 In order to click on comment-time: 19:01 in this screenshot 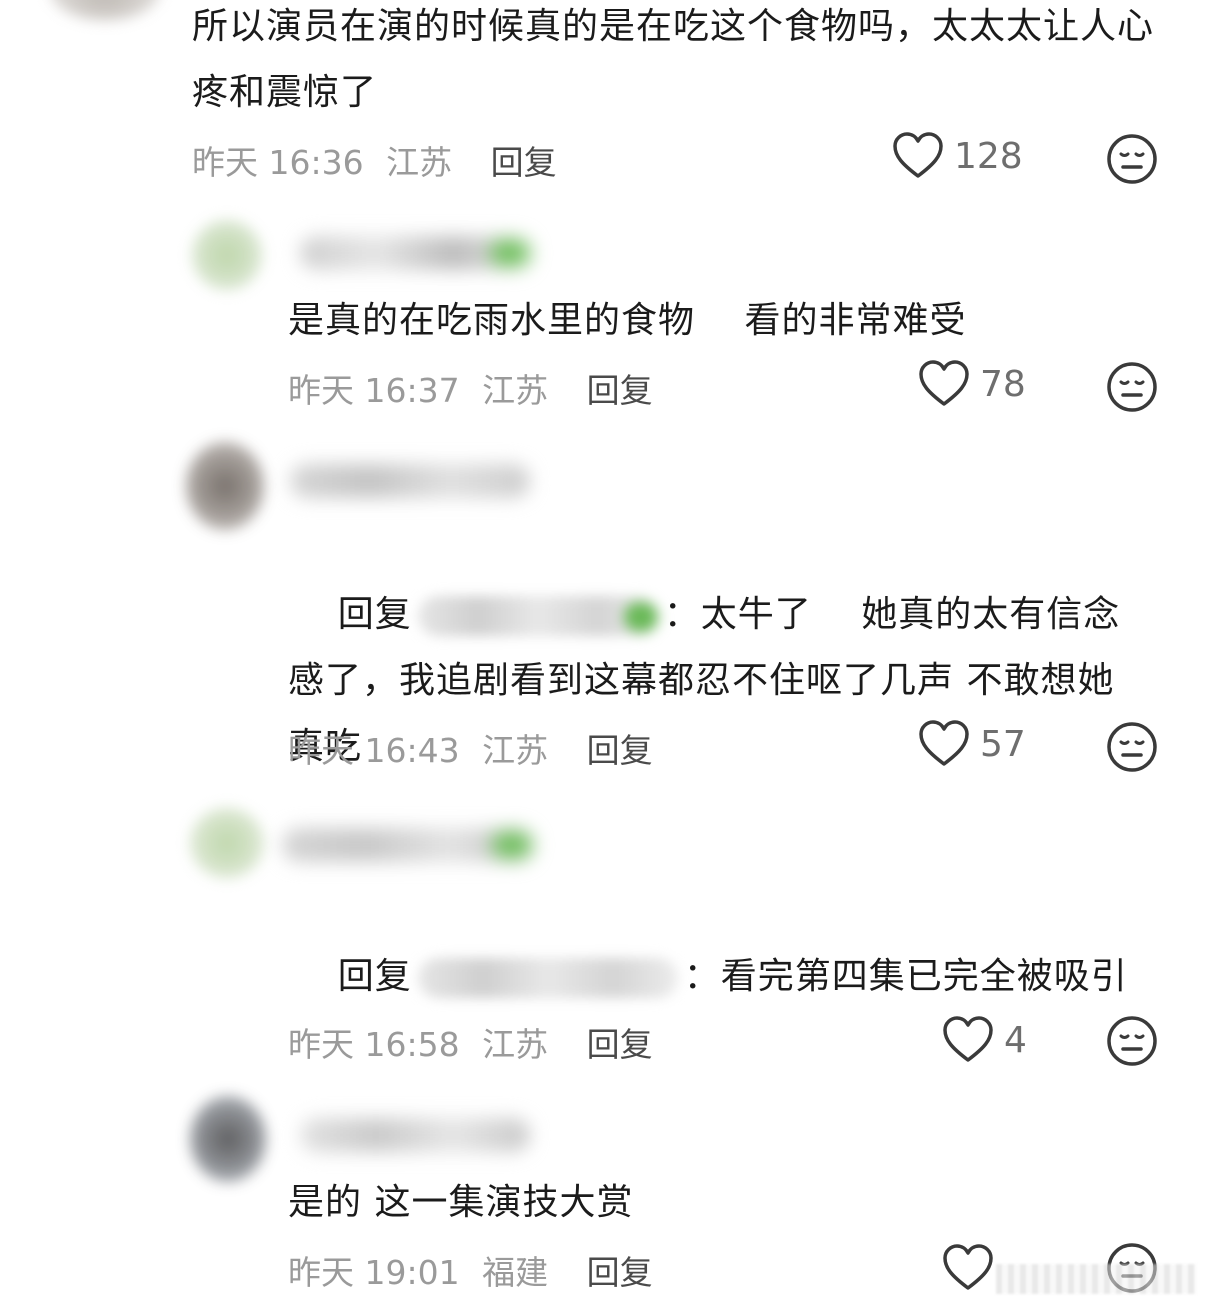, I will do `click(412, 1272)`.